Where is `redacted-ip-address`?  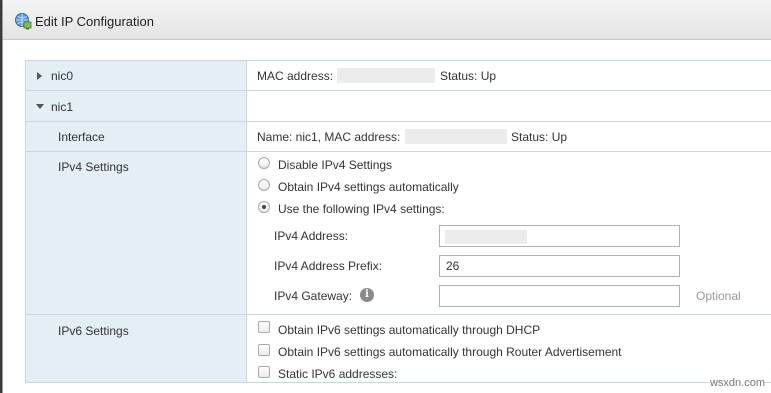
redacted-ip-address is located at coordinates (486, 237).